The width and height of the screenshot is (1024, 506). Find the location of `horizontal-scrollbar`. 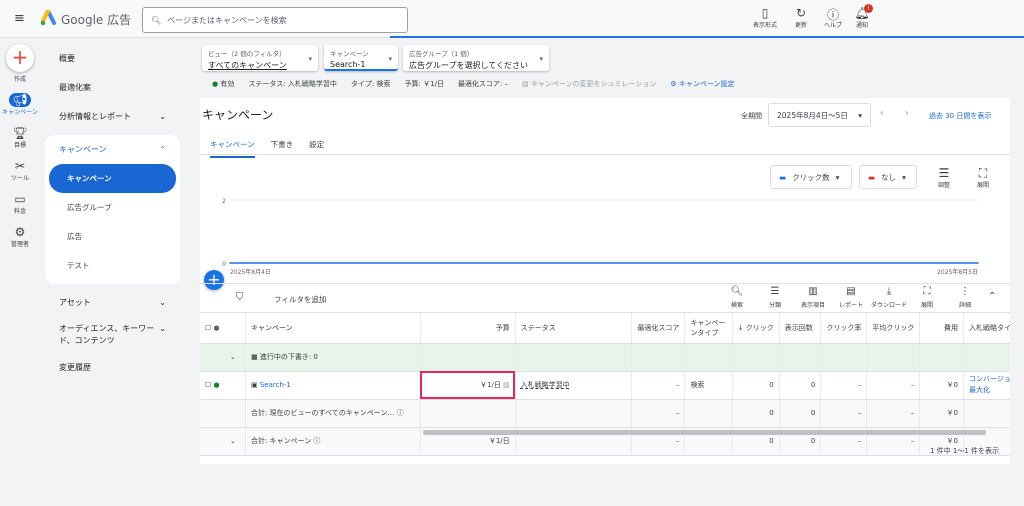

horizontal-scrollbar is located at coordinates (704, 432).